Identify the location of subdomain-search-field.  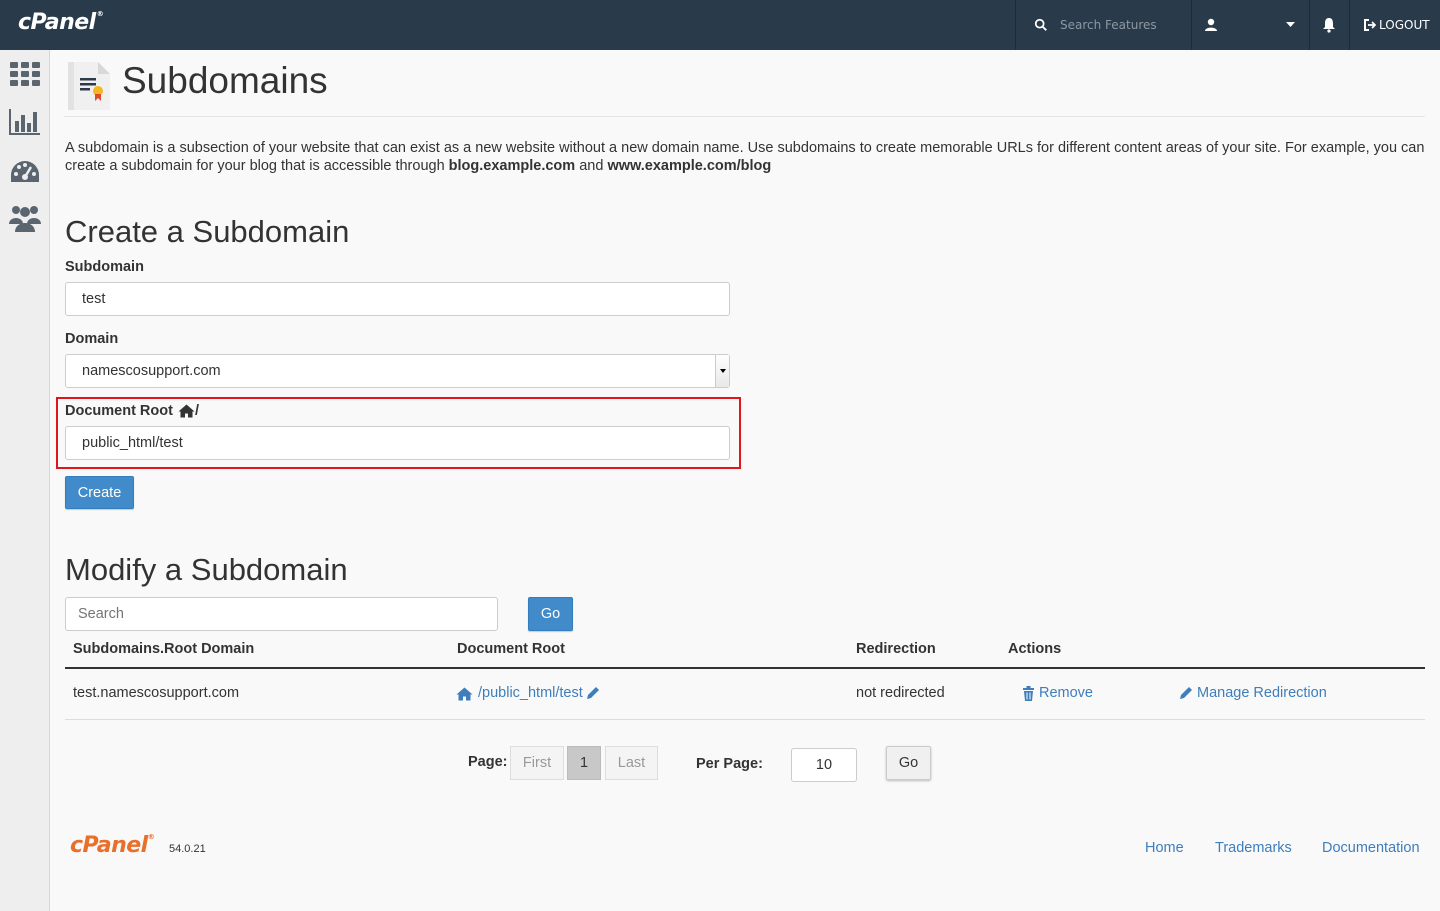
(281, 614).